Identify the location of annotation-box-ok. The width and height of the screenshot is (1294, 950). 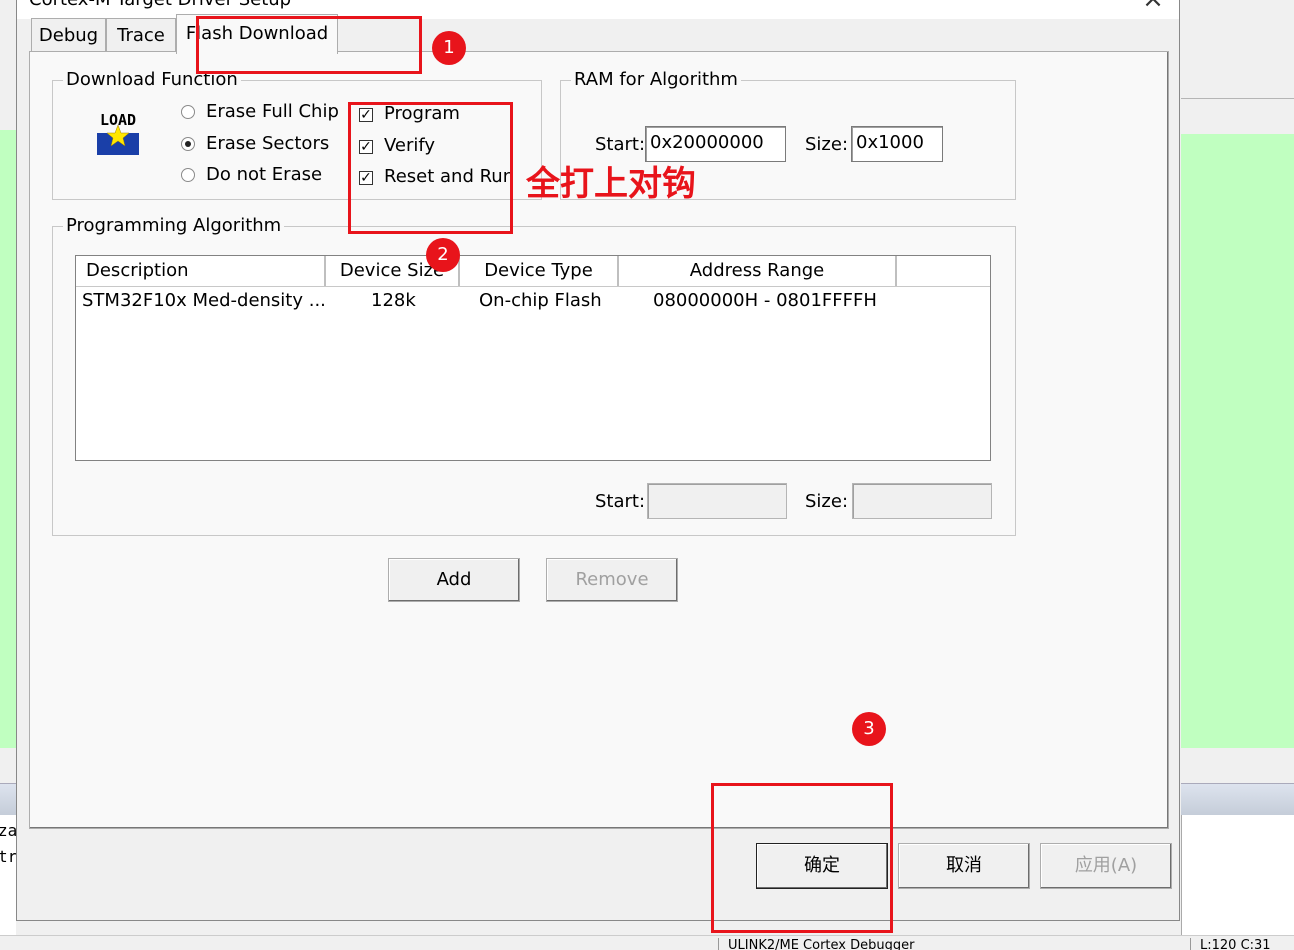
(802, 858).